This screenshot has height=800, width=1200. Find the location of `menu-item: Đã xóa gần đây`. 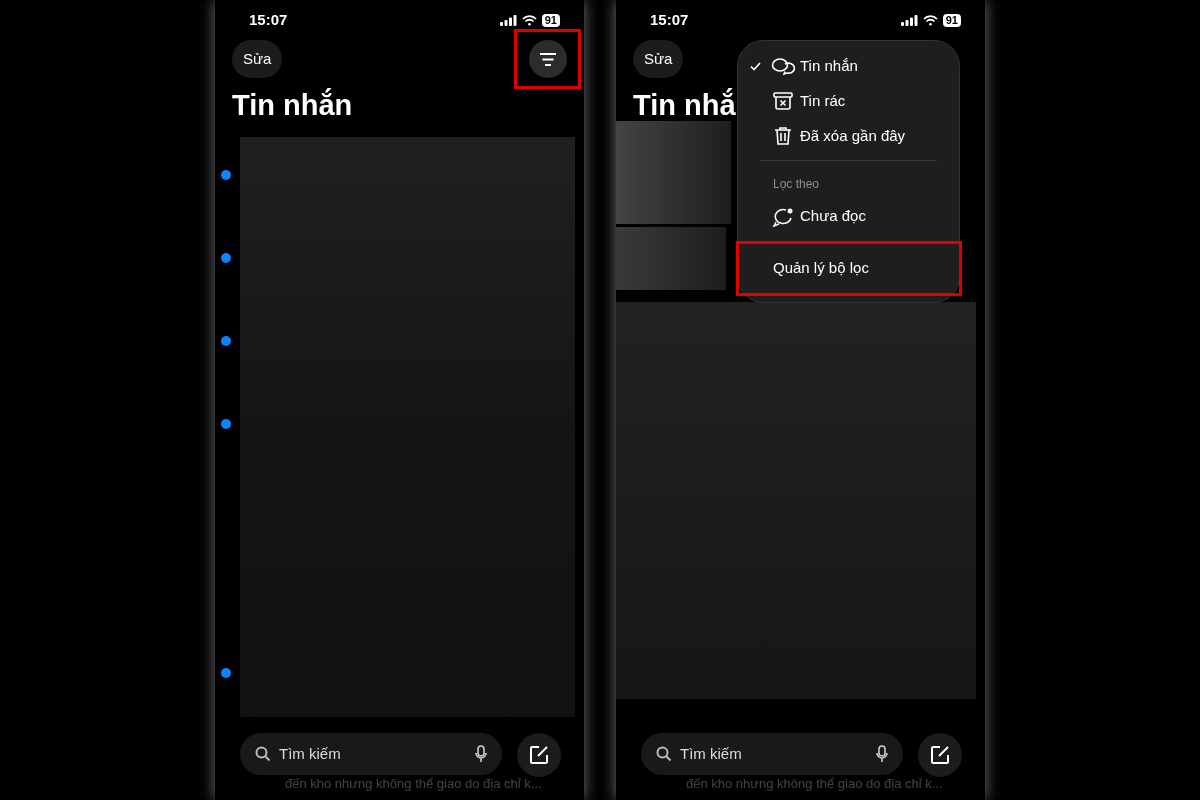

menu-item: Đã xóa gần đây is located at coordinates (848, 136).